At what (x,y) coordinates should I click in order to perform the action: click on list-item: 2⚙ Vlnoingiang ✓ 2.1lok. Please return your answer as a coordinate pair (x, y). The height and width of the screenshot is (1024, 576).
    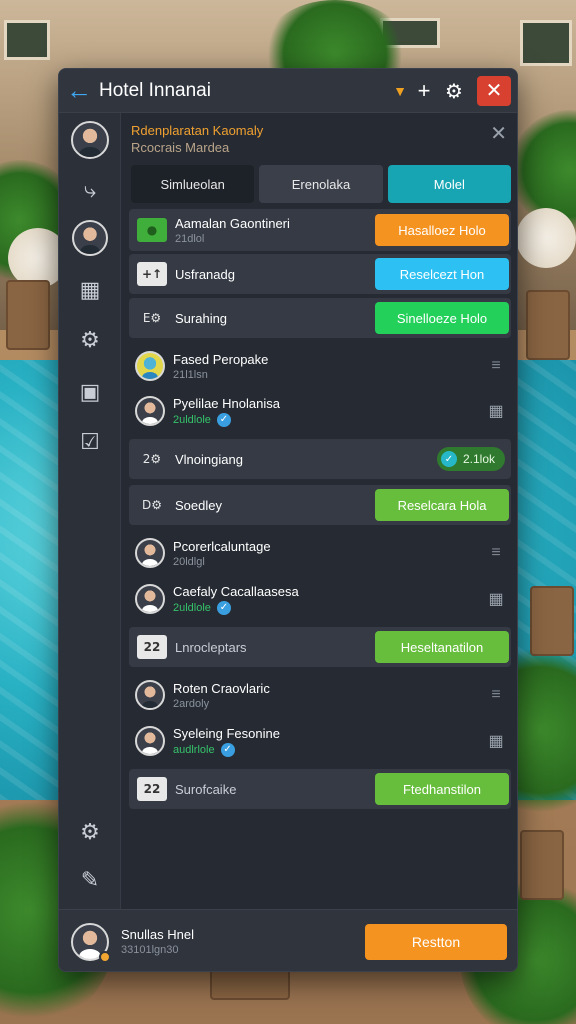
    Looking at the image, I should click on (320, 459).